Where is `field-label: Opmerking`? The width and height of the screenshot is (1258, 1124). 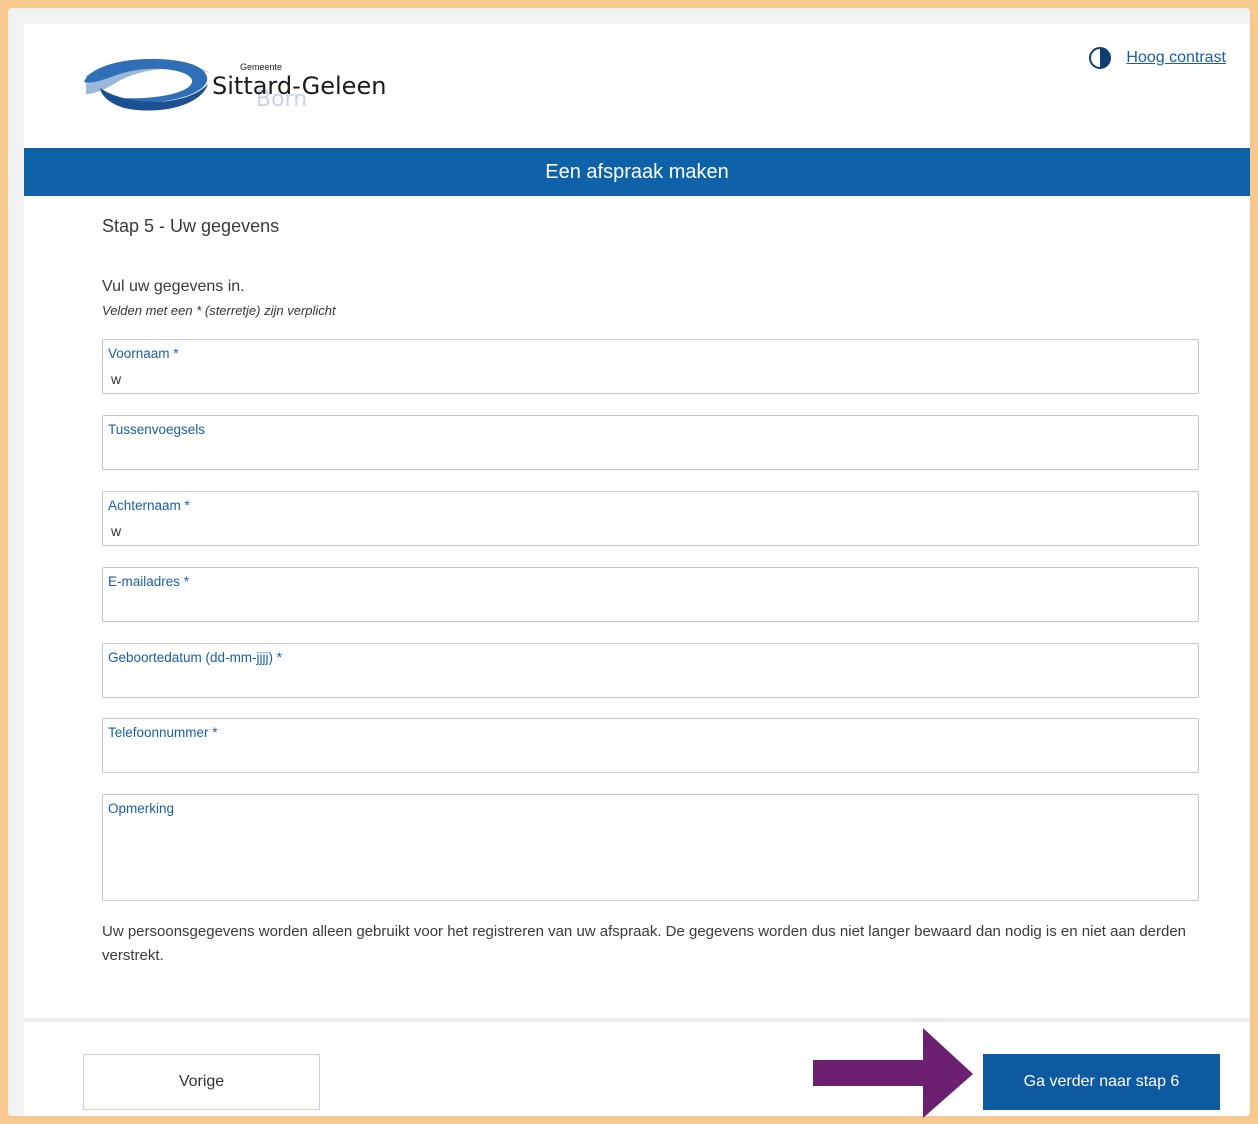
field-label: Opmerking is located at coordinates (141, 808).